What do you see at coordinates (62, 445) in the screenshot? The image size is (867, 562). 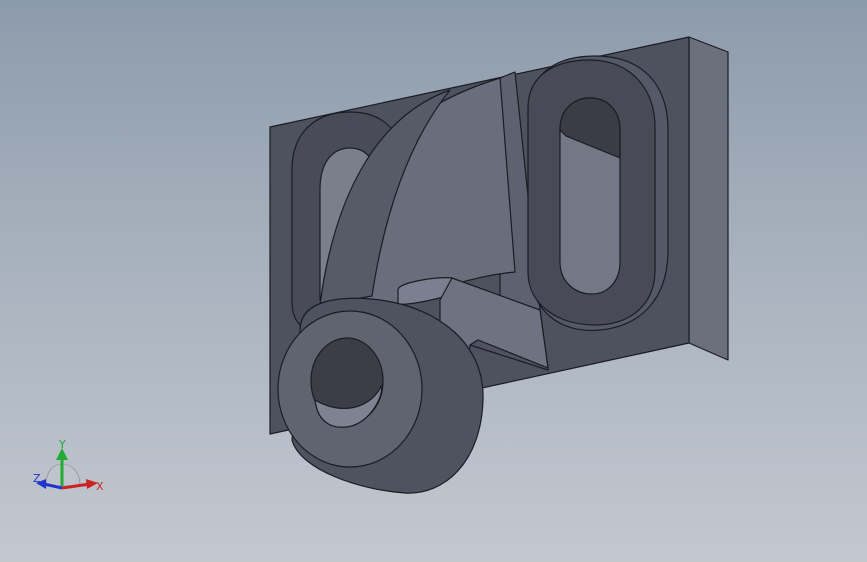 I see `y-axis-label: Y` at bounding box center [62, 445].